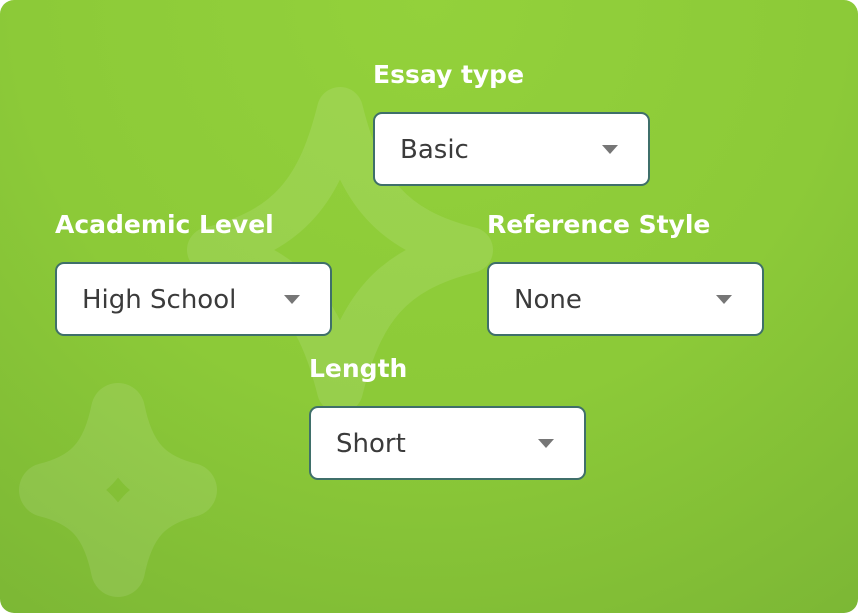 This screenshot has height=613, width=858. I want to click on length-value: Short, so click(371, 444).